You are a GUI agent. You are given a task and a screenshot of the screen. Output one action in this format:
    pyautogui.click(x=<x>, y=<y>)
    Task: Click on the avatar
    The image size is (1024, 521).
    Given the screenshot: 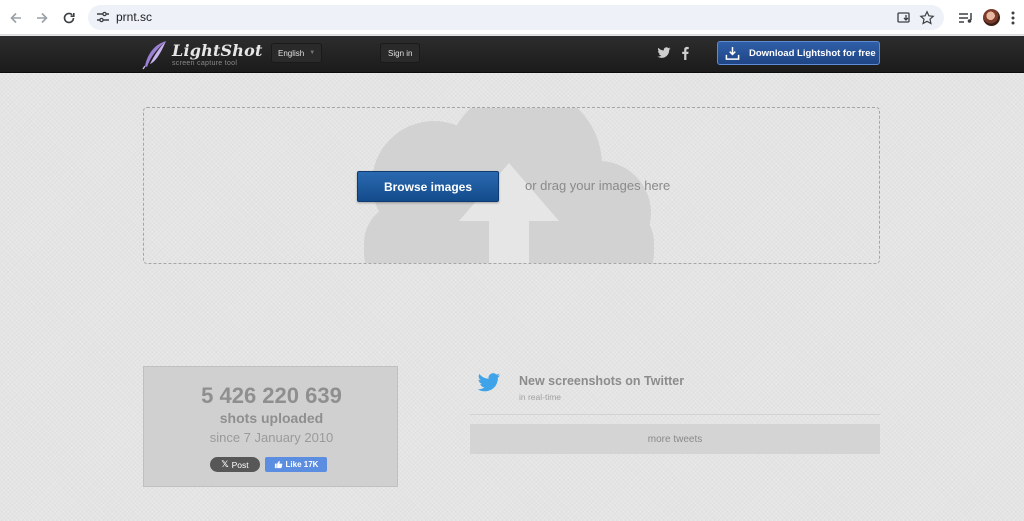 What is the action you would take?
    pyautogui.click(x=991, y=17)
    